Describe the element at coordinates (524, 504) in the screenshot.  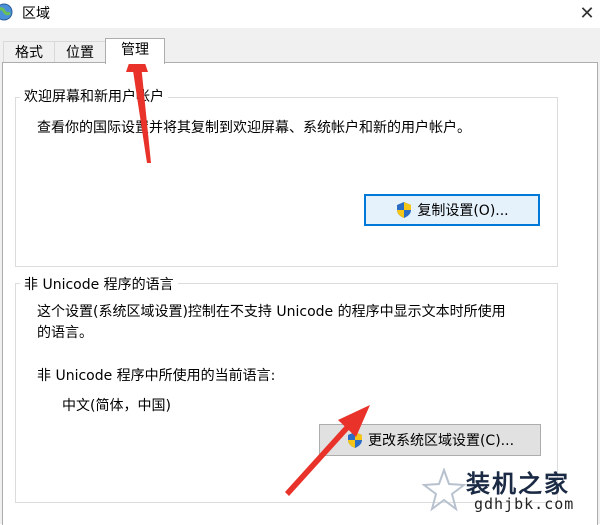
I see `watermark-url: gdhjbk.com` at that location.